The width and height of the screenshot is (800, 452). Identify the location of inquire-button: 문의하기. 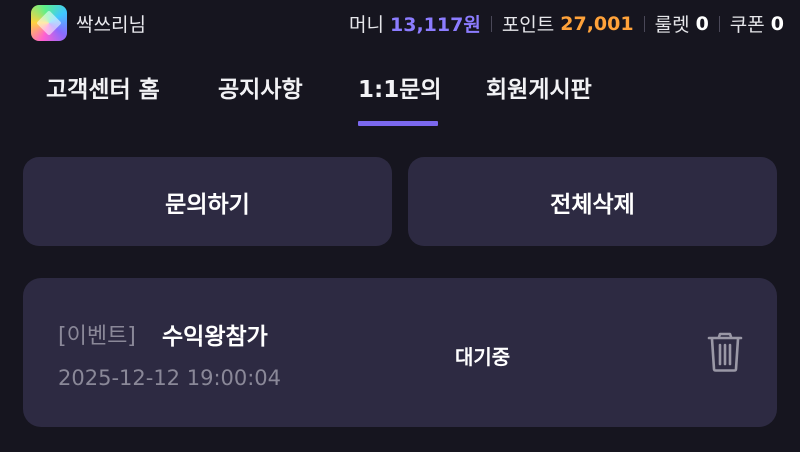
(207, 201).